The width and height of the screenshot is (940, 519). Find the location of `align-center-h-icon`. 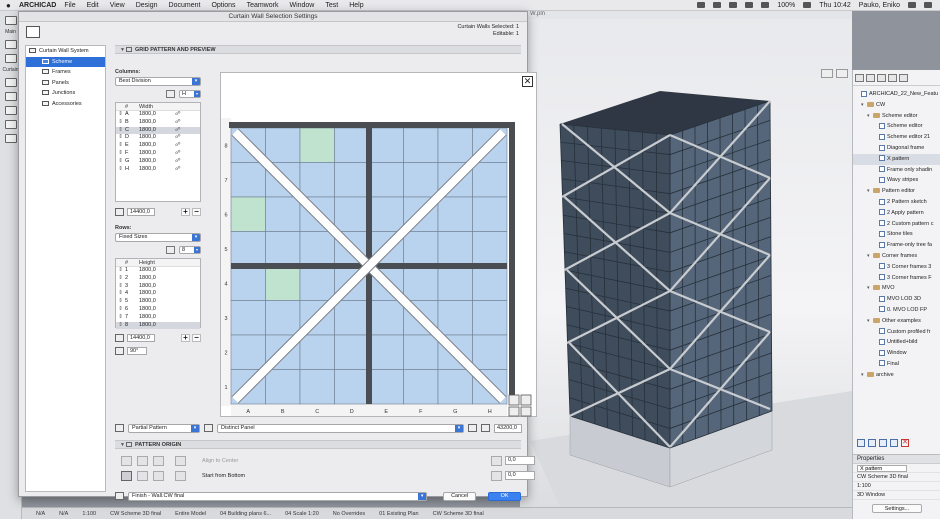

align-center-h-icon is located at coordinates (142, 461).